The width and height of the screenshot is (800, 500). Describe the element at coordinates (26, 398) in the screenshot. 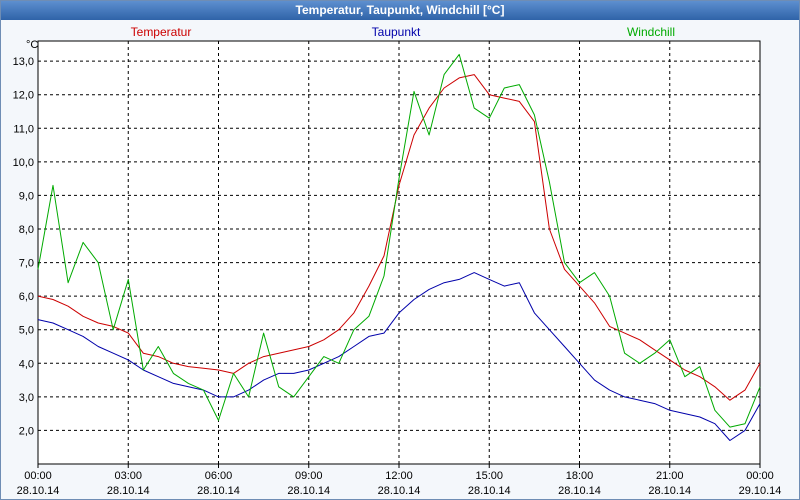

I see `y-tick-label: 3,0` at that location.